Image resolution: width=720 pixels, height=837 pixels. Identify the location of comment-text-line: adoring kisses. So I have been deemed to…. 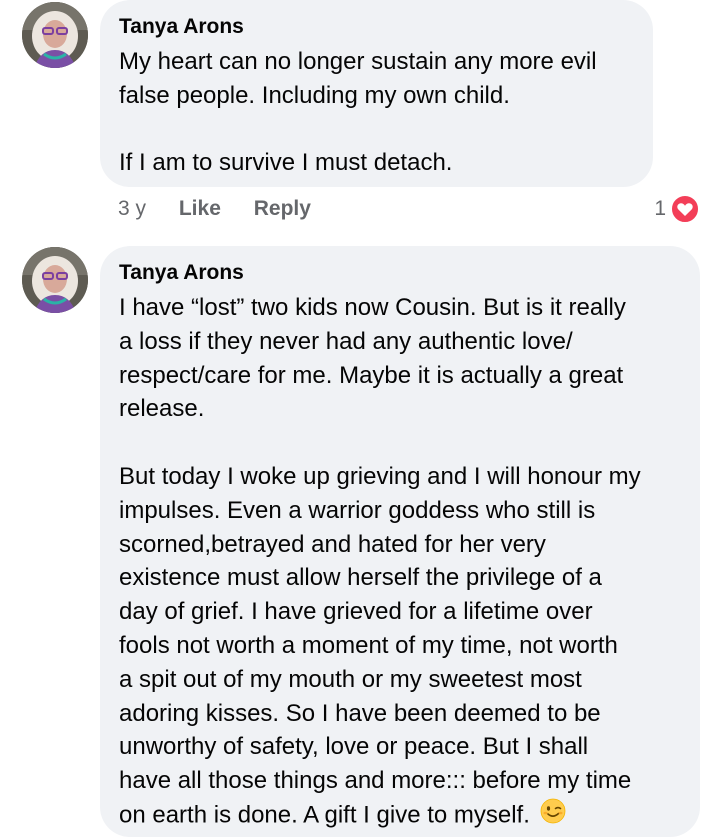
(360, 713).